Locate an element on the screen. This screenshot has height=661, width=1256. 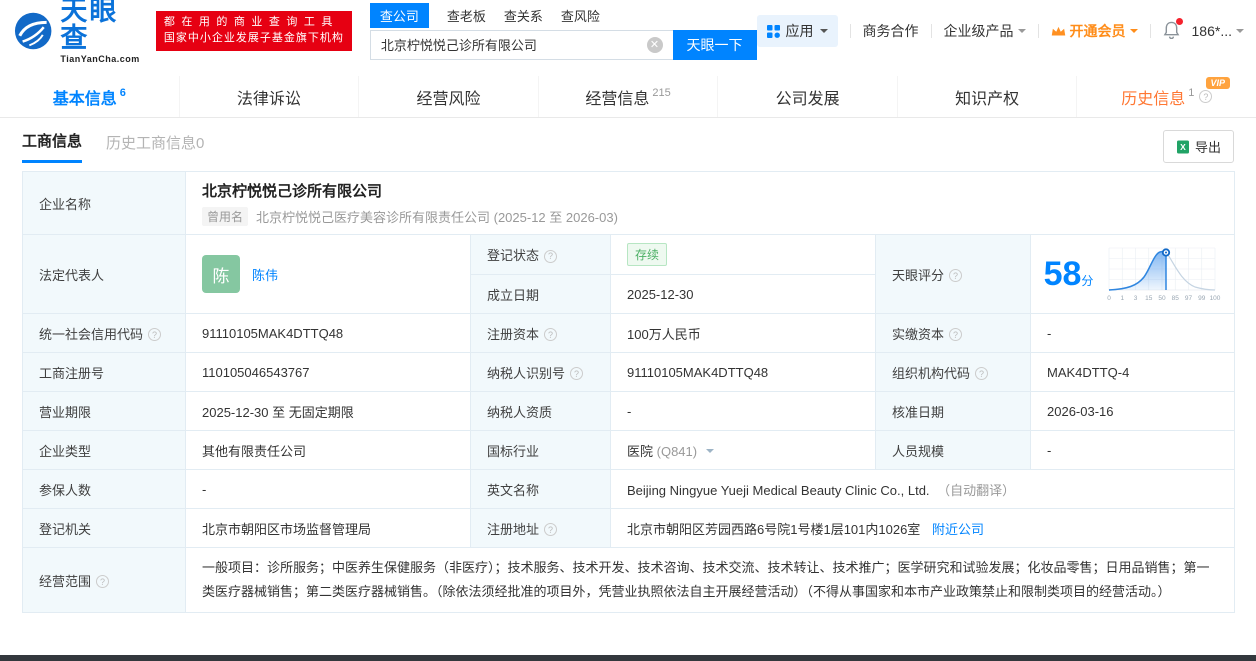
tab-operating-info-count: 215 is located at coordinates (661, 92).